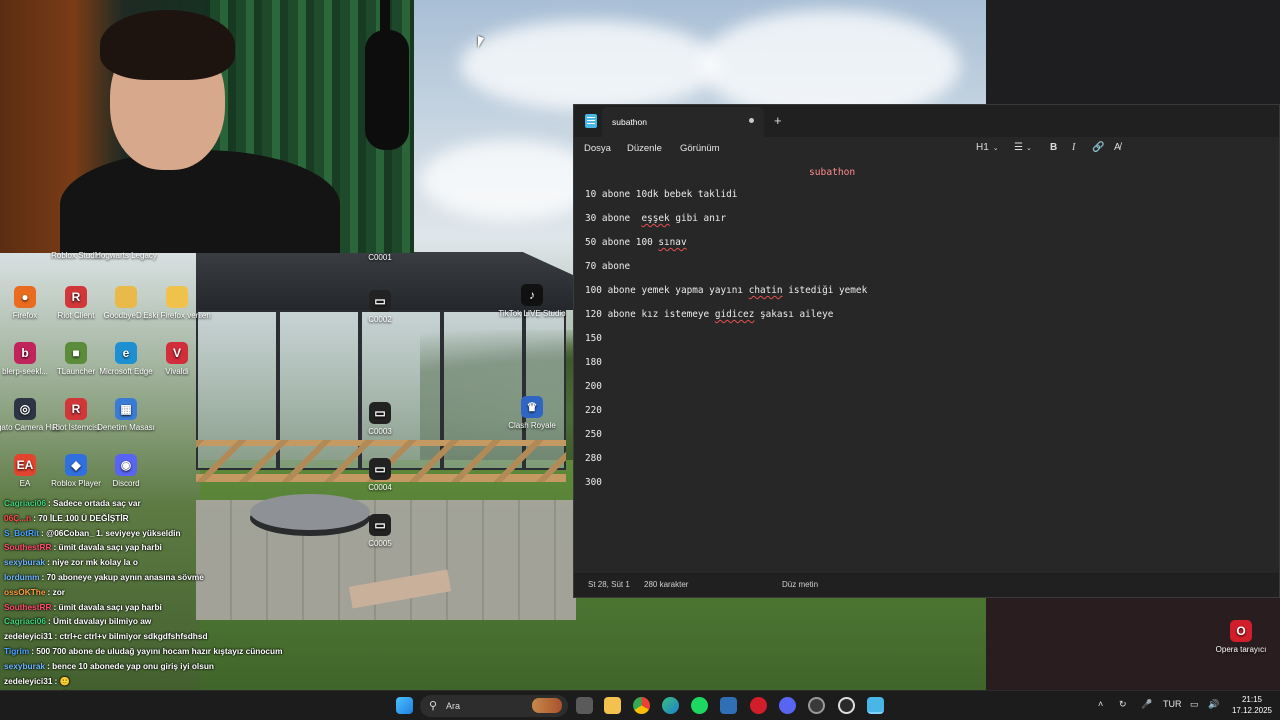  I want to click on chat-message: Cagriaci06: Ümit davalayı bilmiyo aw, so click(77, 621).